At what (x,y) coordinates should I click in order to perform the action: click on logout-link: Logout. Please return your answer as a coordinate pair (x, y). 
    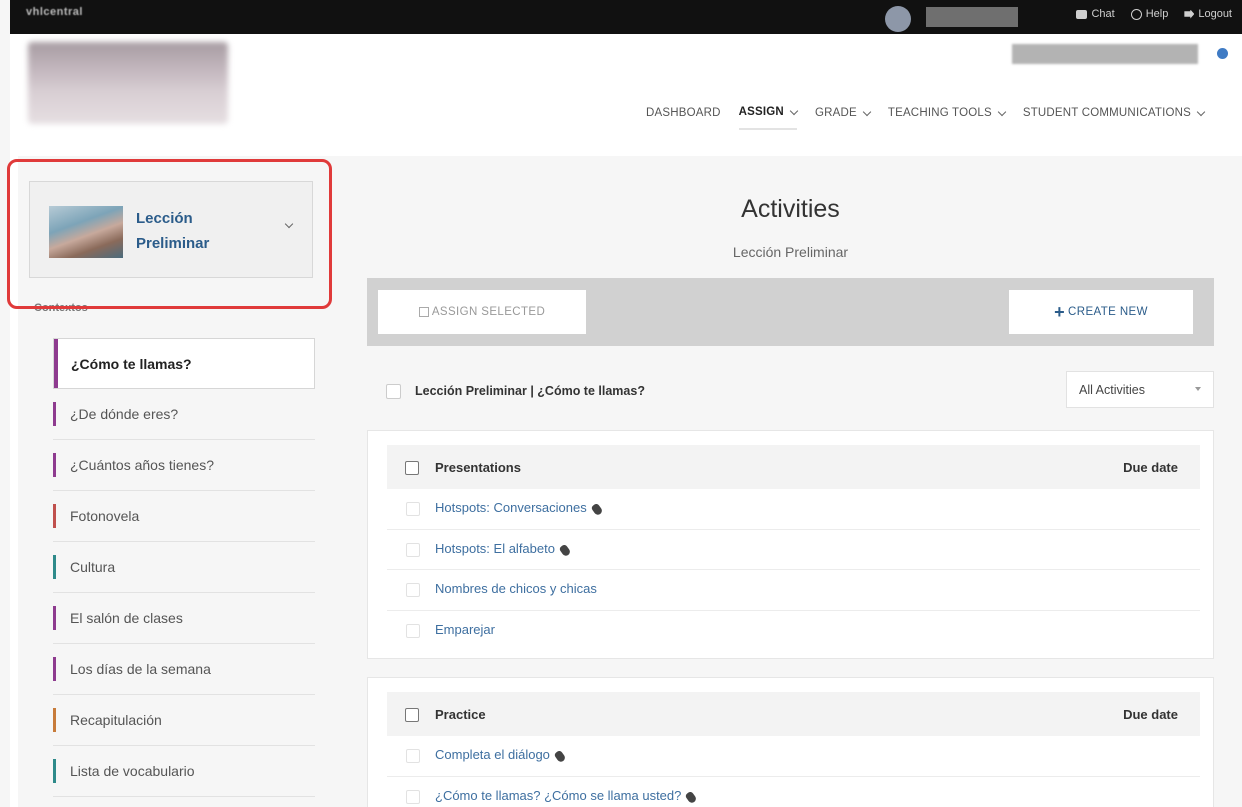
    Looking at the image, I should click on (1208, 14).